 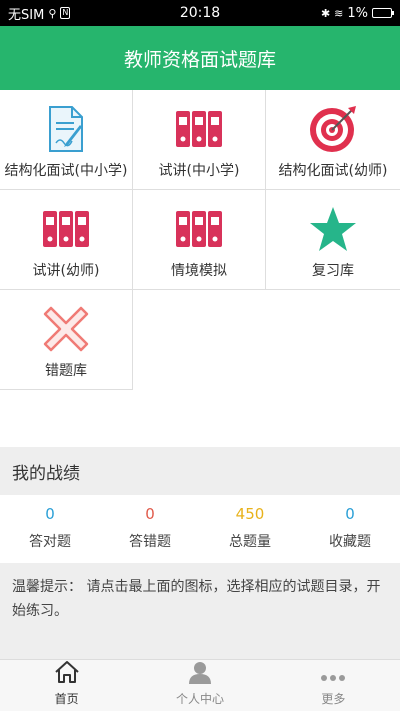 I want to click on page-title: 教师资格面试题库, so click(x=199, y=59).